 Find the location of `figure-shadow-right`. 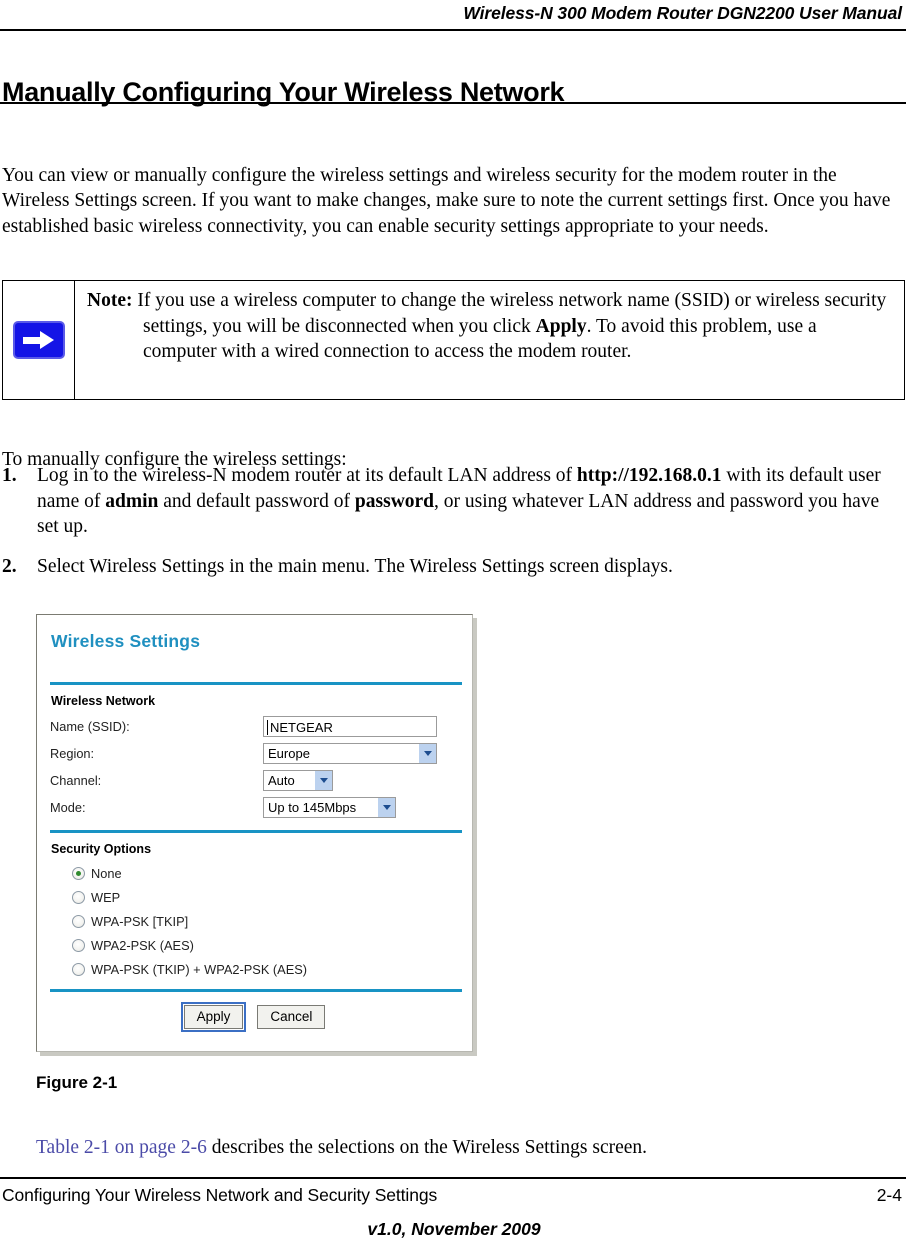

figure-shadow-right is located at coordinates (475, 837).